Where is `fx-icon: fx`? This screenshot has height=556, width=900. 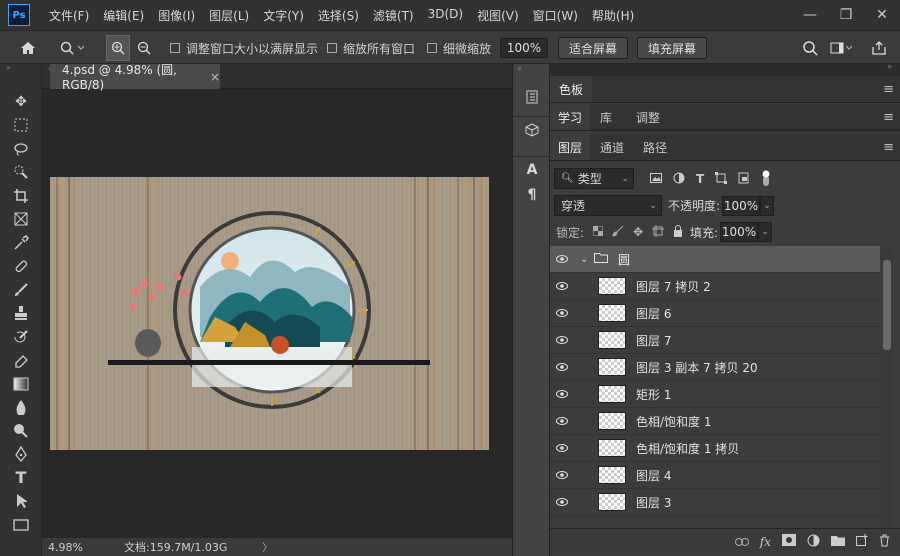 fx-icon: fx is located at coordinates (765, 542).